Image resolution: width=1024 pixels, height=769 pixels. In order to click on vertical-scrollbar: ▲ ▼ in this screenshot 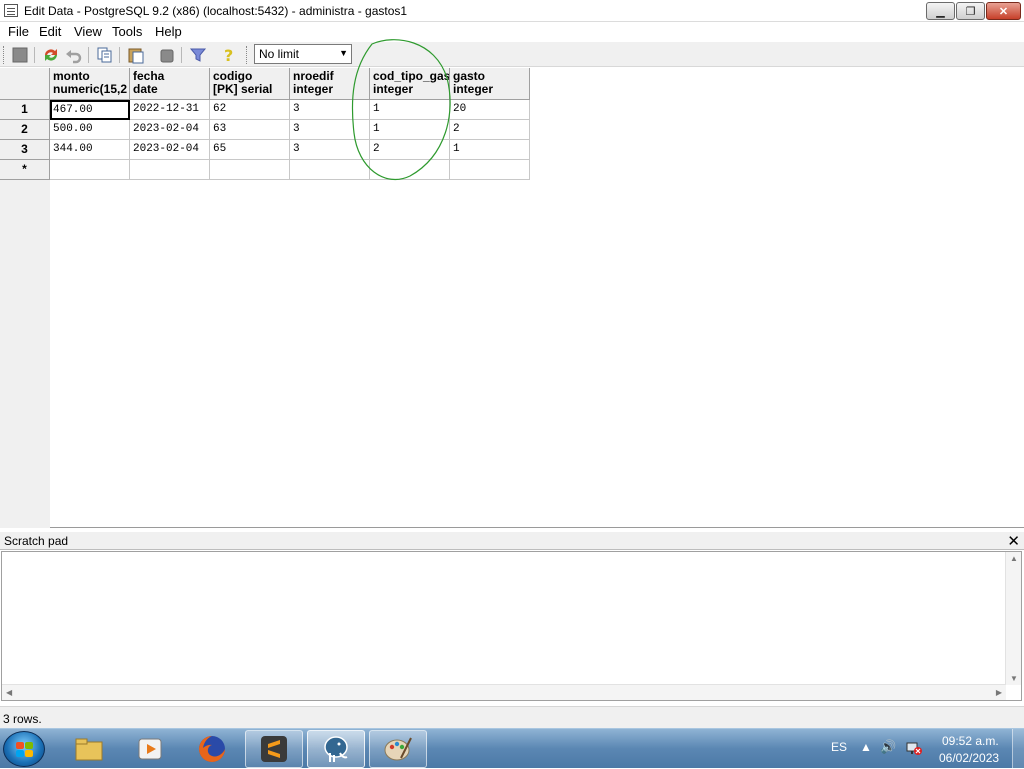, I will do `click(1013, 618)`.